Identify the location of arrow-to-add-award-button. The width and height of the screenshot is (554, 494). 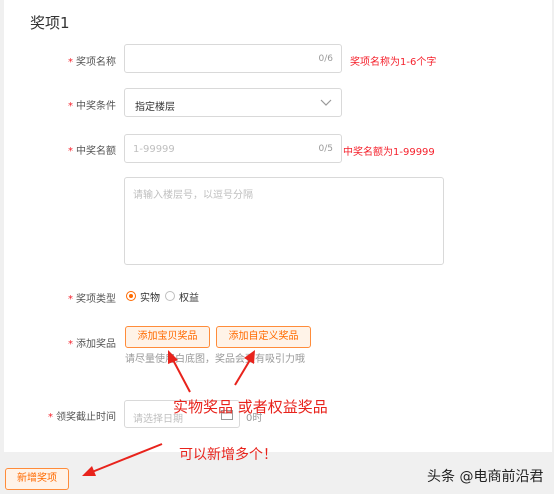
(122, 459).